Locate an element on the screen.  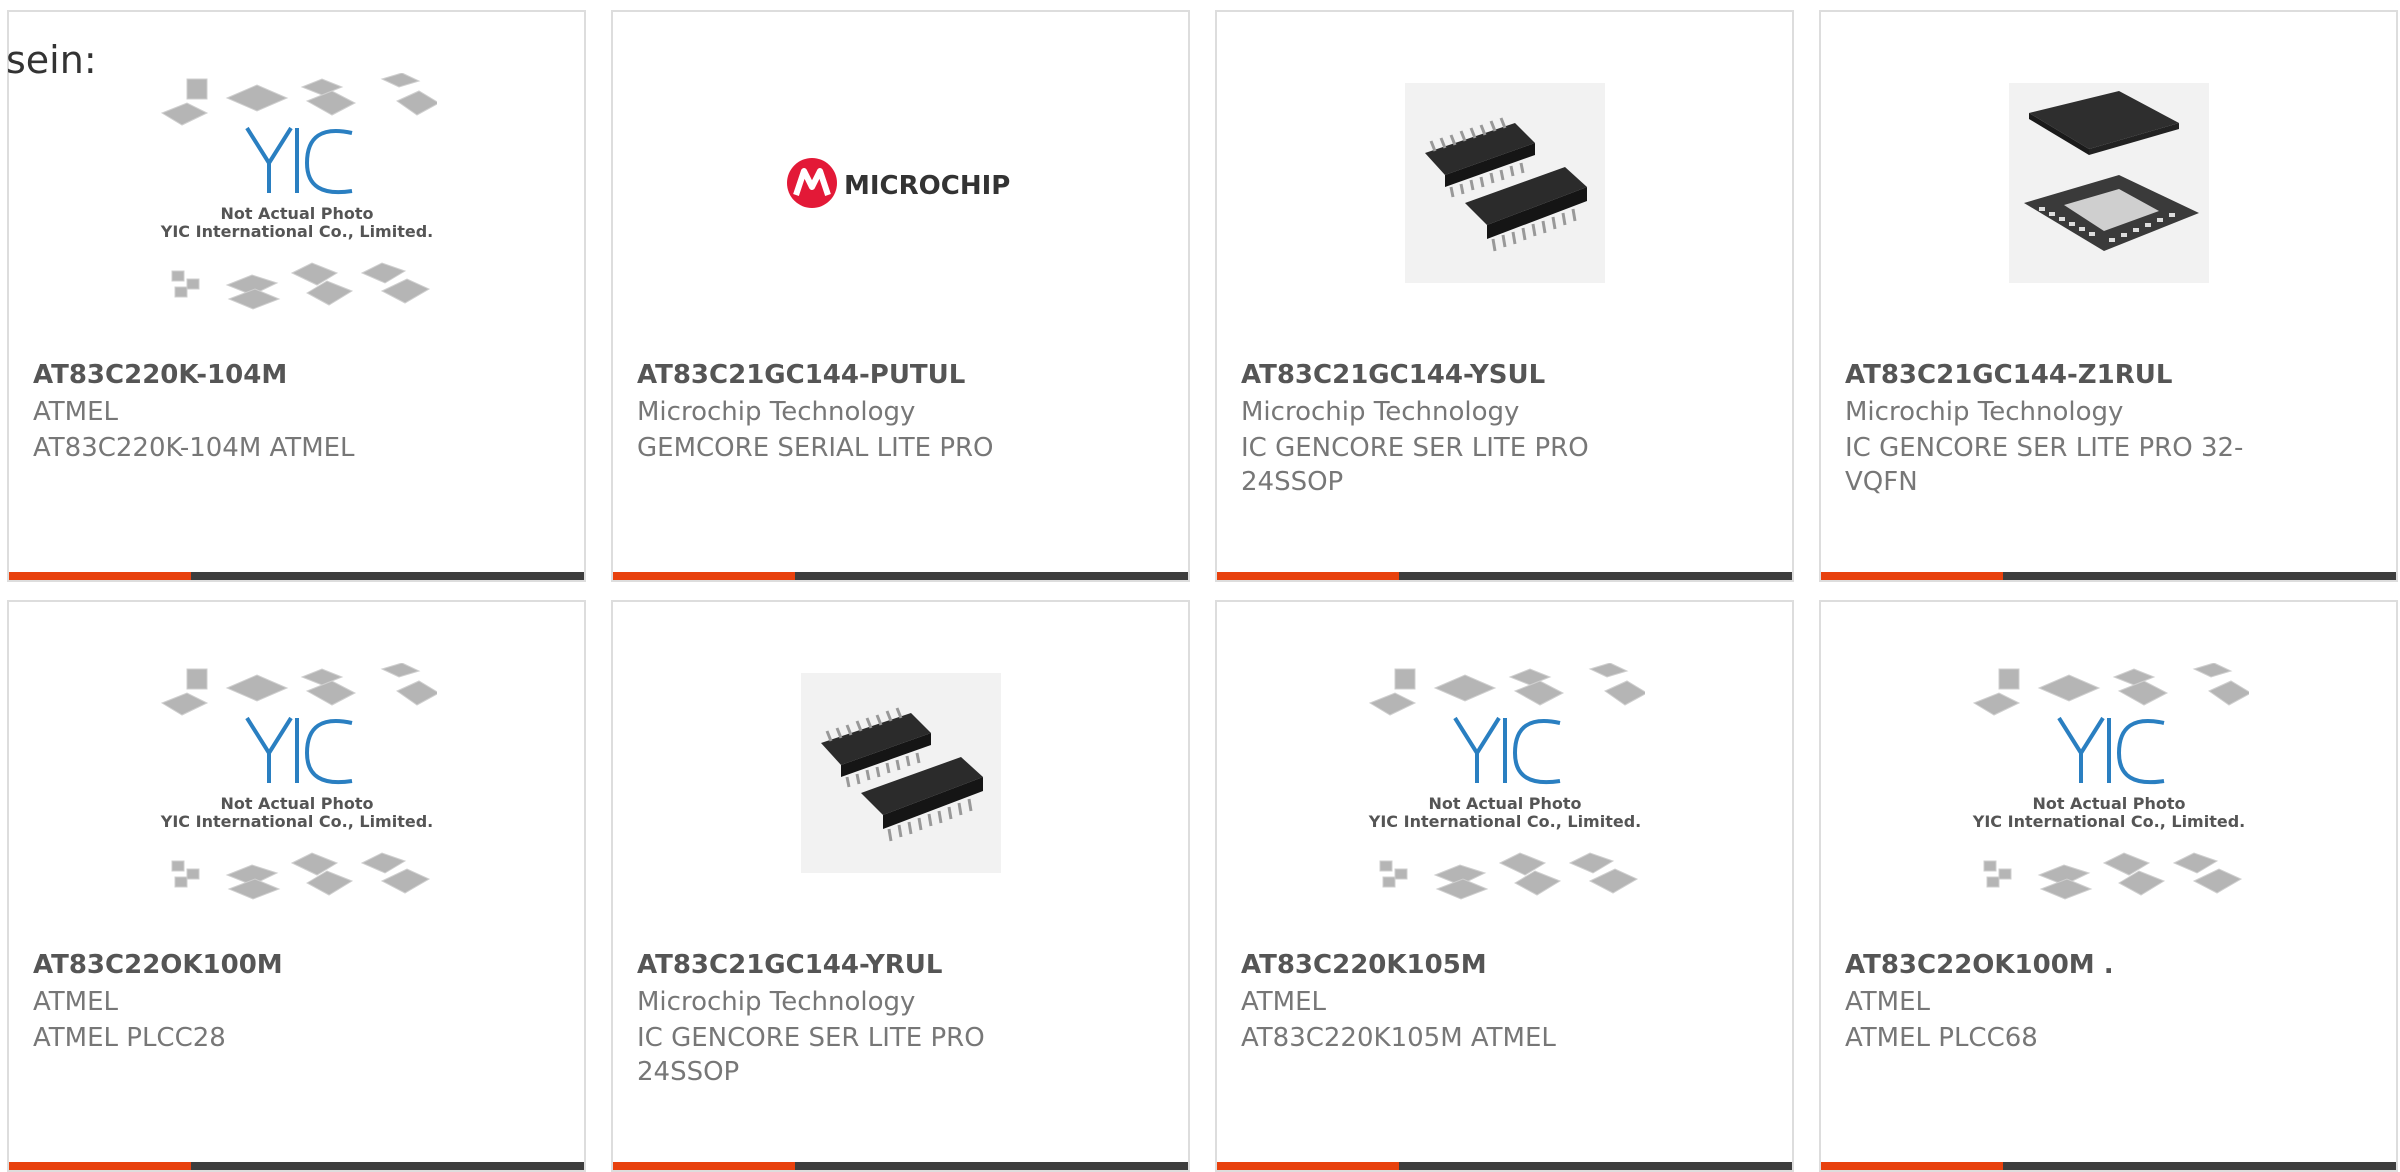
part-number: AT83C22OK100M is located at coordinates (158, 965).